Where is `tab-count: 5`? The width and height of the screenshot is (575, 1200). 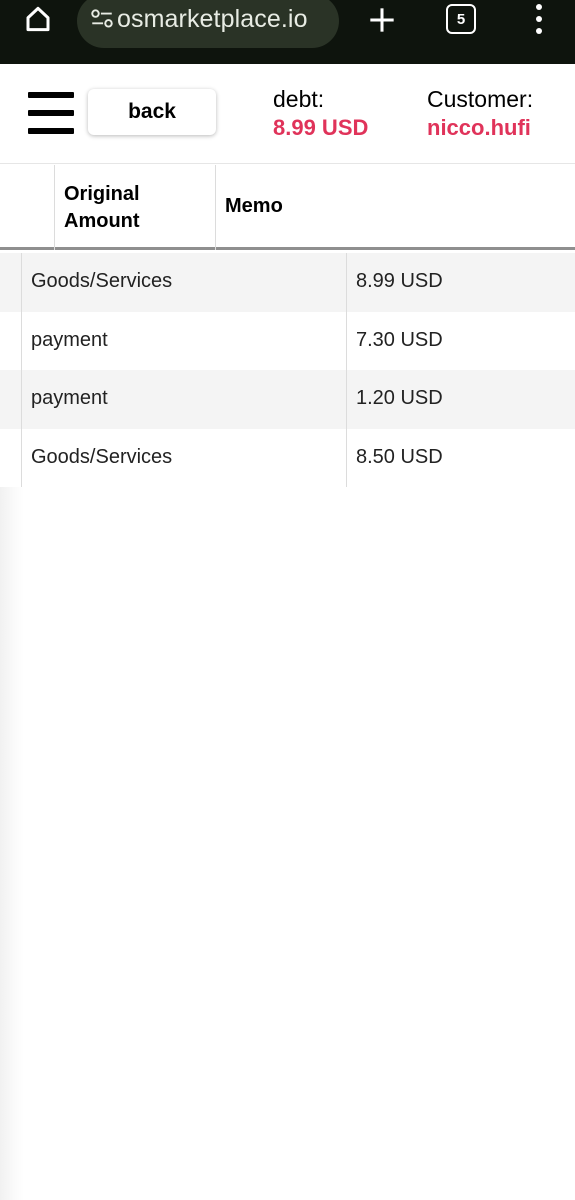 tab-count: 5 is located at coordinates (461, 19).